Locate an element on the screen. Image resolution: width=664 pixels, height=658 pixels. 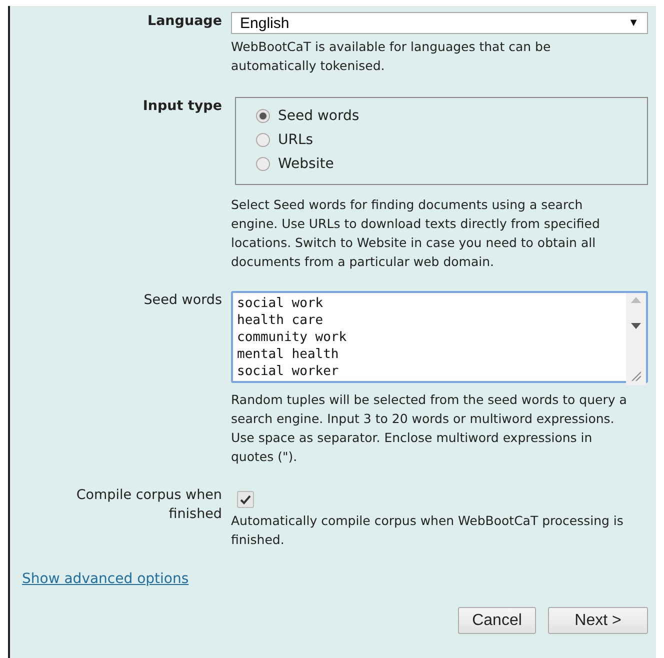
compile-checkbox is located at coordinates (245, 499).